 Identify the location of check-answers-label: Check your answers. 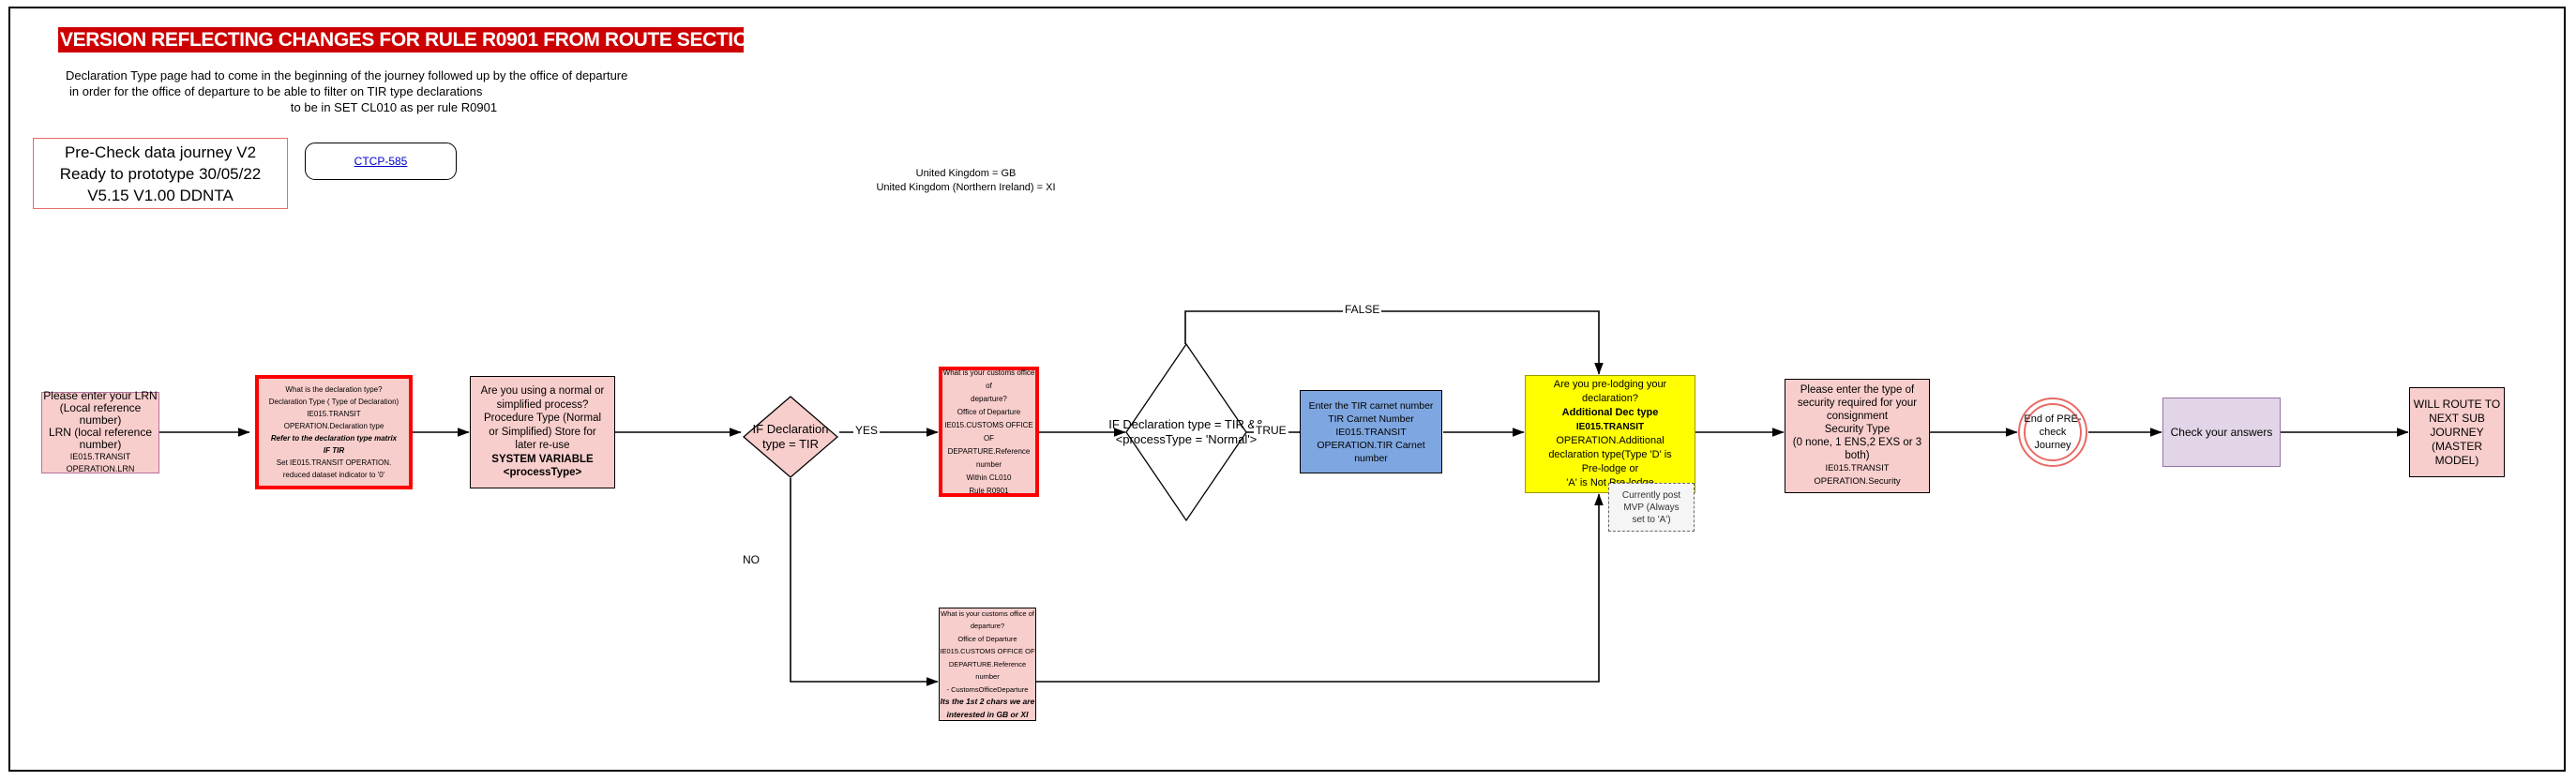
(2221, 432).